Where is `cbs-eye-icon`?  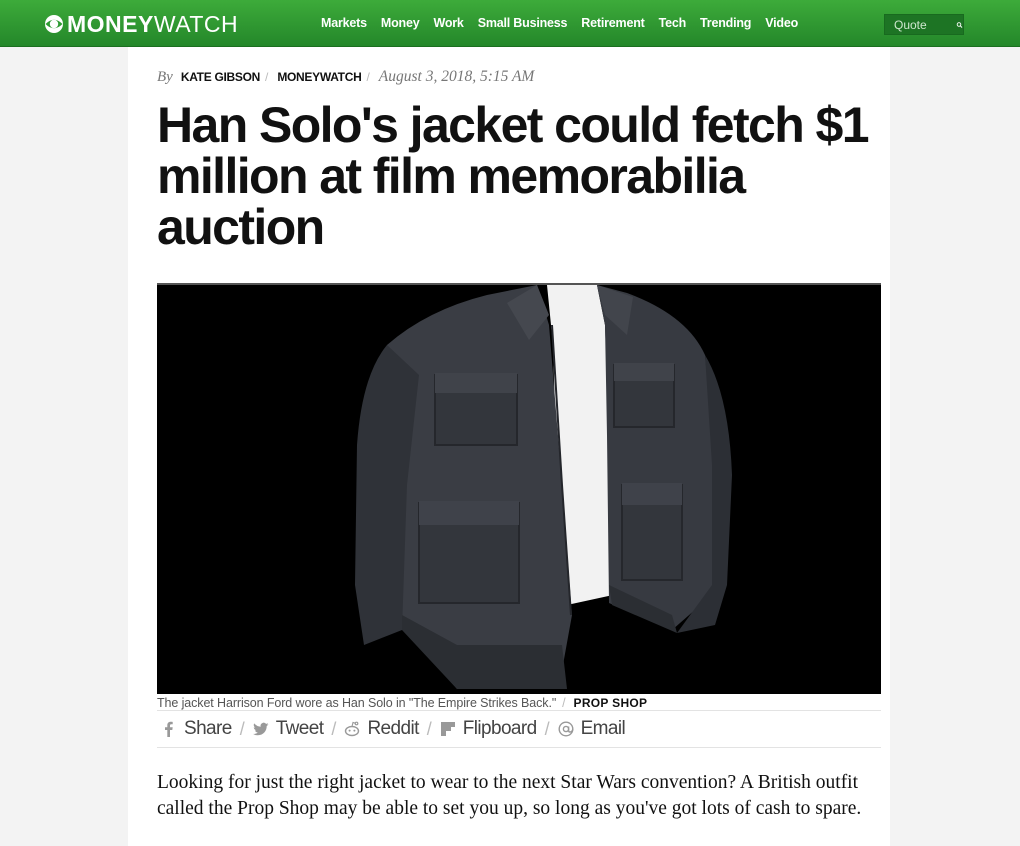
cbs-eye-icon is located at coordinates (54, 24).